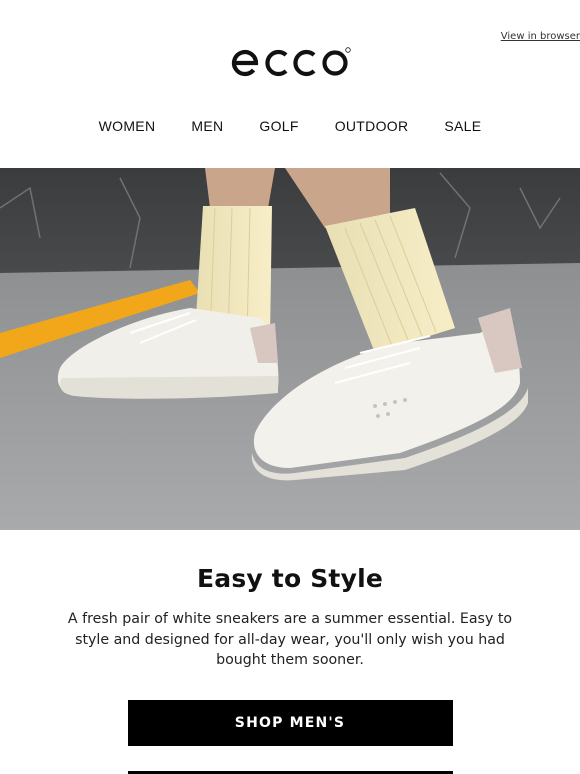 The height and width of the screenshot is (774, 580). Describe the element at coordinates (127, 138) in the screenshot. I see `nav-item-women: WOMEN` at that location.